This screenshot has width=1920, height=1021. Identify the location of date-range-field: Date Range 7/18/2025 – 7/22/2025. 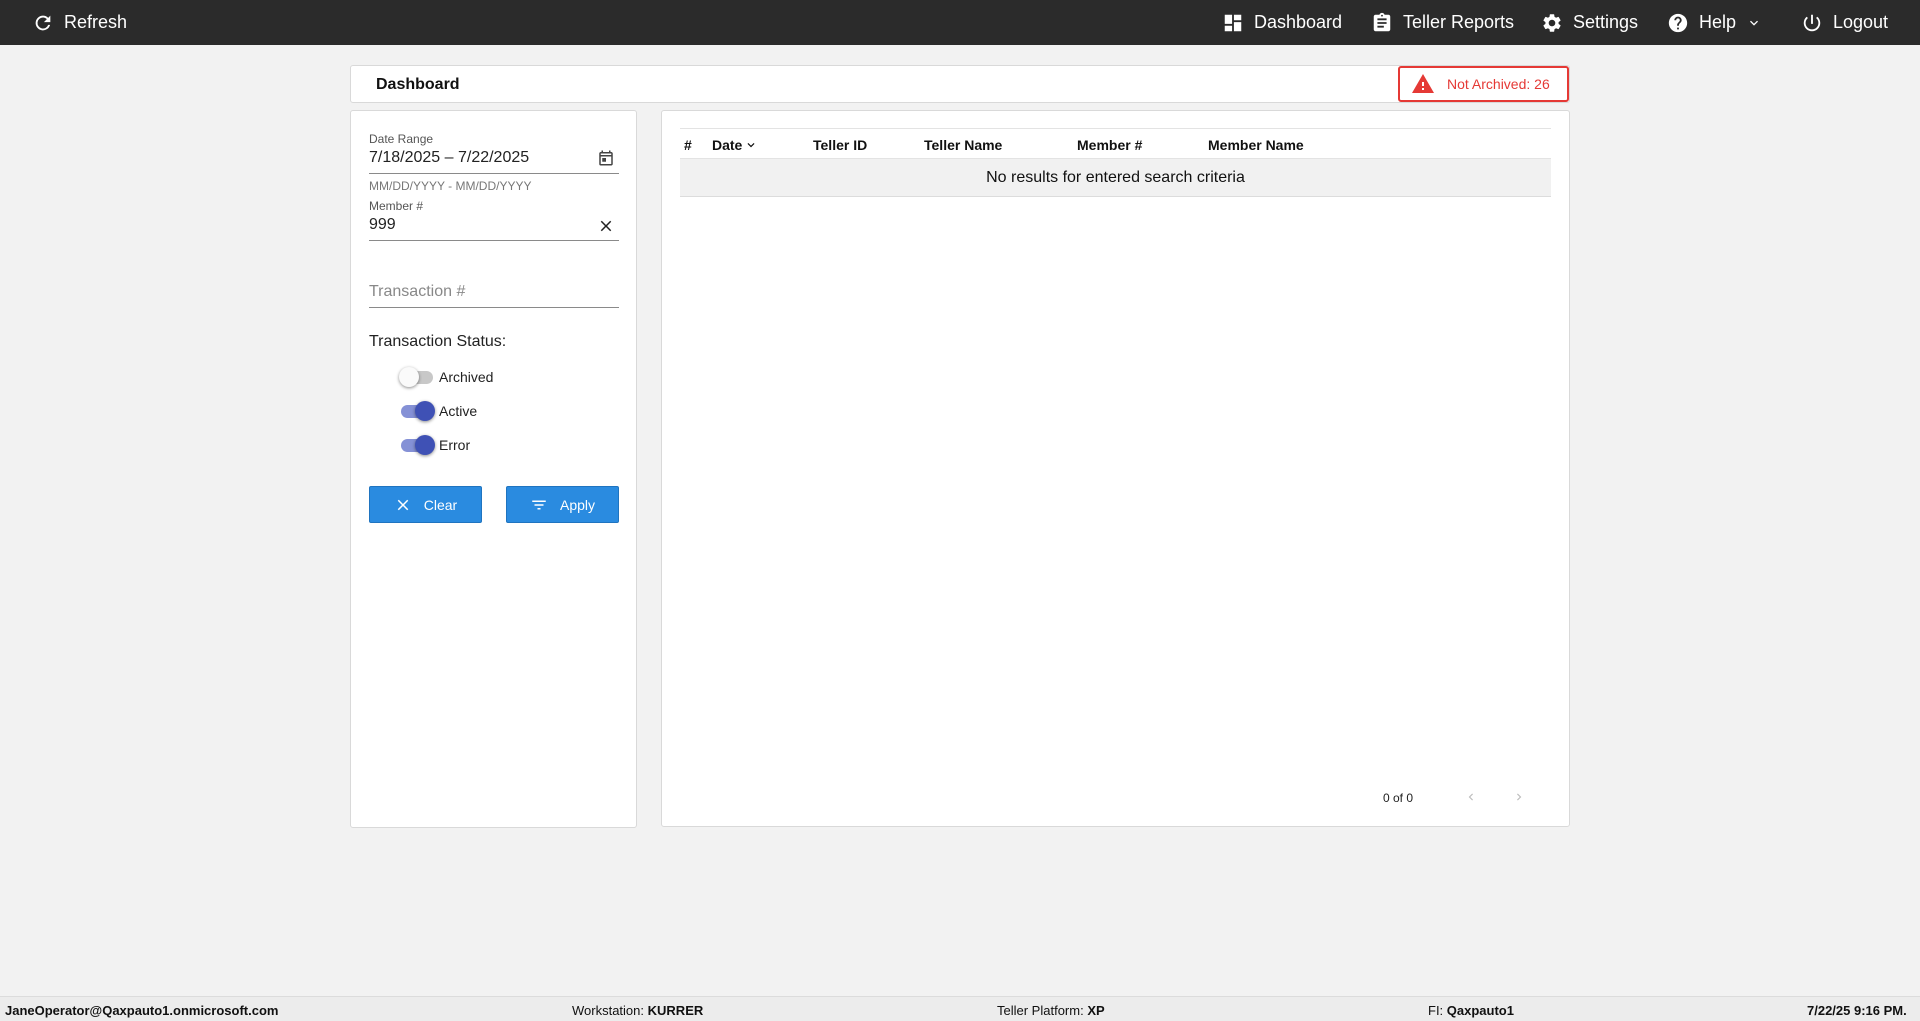
(494, 152).